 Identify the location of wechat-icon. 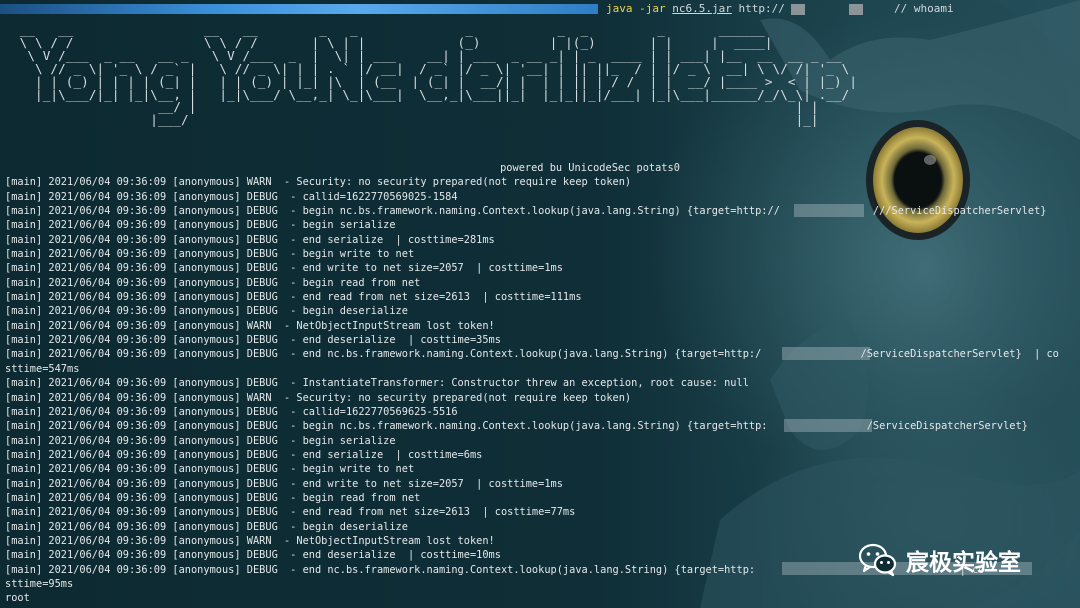
(877, 560).